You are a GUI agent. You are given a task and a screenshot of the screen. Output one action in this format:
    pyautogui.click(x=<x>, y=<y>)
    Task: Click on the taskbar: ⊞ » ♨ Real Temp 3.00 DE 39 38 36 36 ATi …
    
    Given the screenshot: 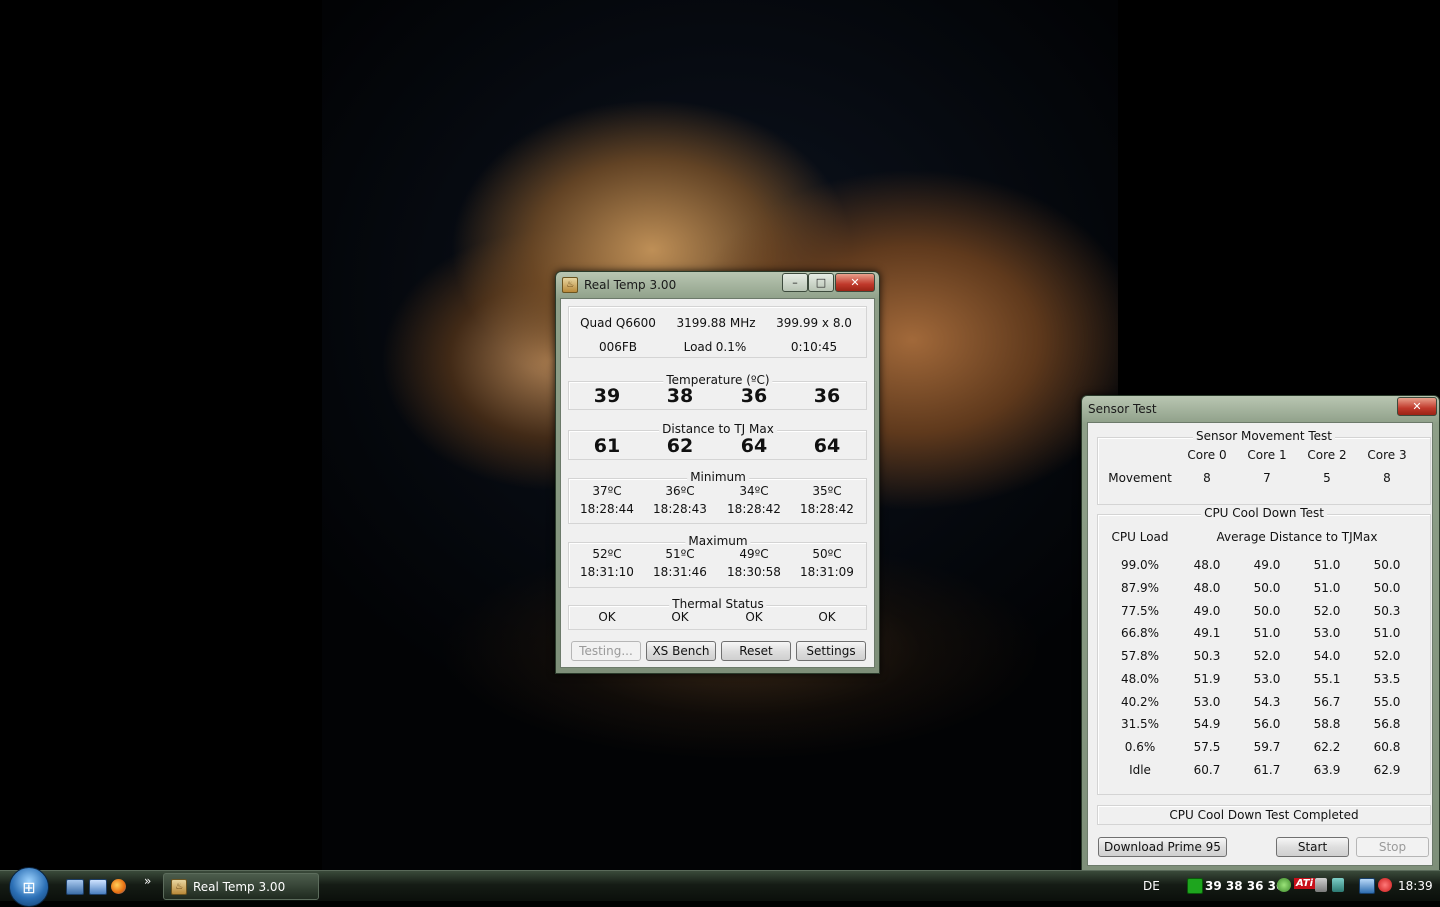 What is the action you would take?
    pyautogui.click(x=720, y=887)
    